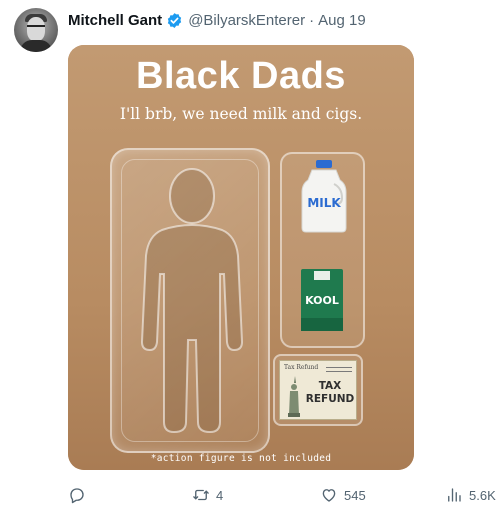 Image resolution: width=500 pixels, height=518 pixels. What do you see at coordinates (77, 496) in the screenshot?
I see `reply-icon` at bounding box center [77, 496].